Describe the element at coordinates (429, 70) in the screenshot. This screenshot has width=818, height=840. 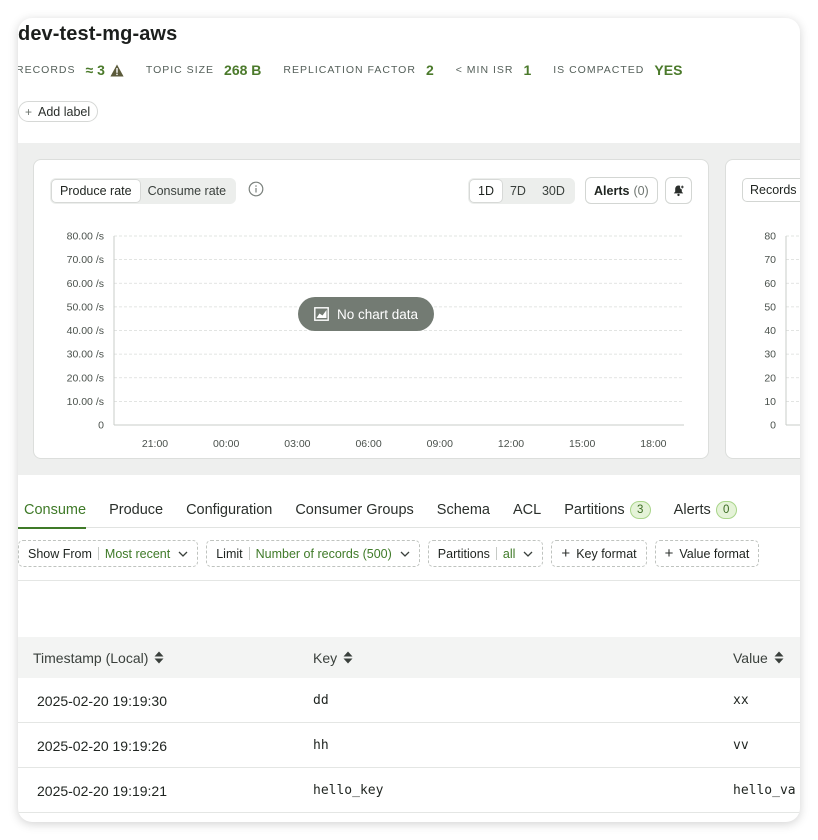
I see `replication-factor-value: 2` at that location.